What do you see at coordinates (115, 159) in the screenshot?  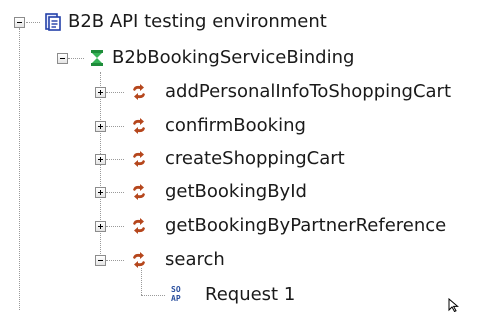 I see `tree-branch-op3` at bounding box center [115, 159].